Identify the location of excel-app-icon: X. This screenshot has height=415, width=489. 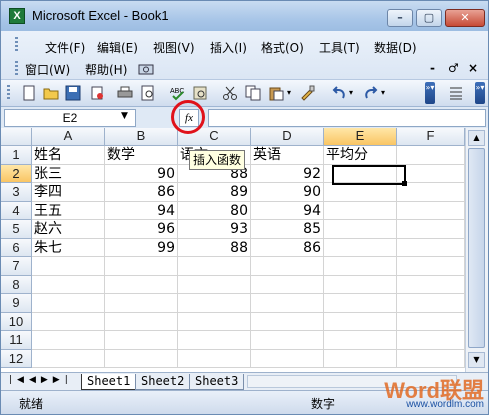
(17, 16).